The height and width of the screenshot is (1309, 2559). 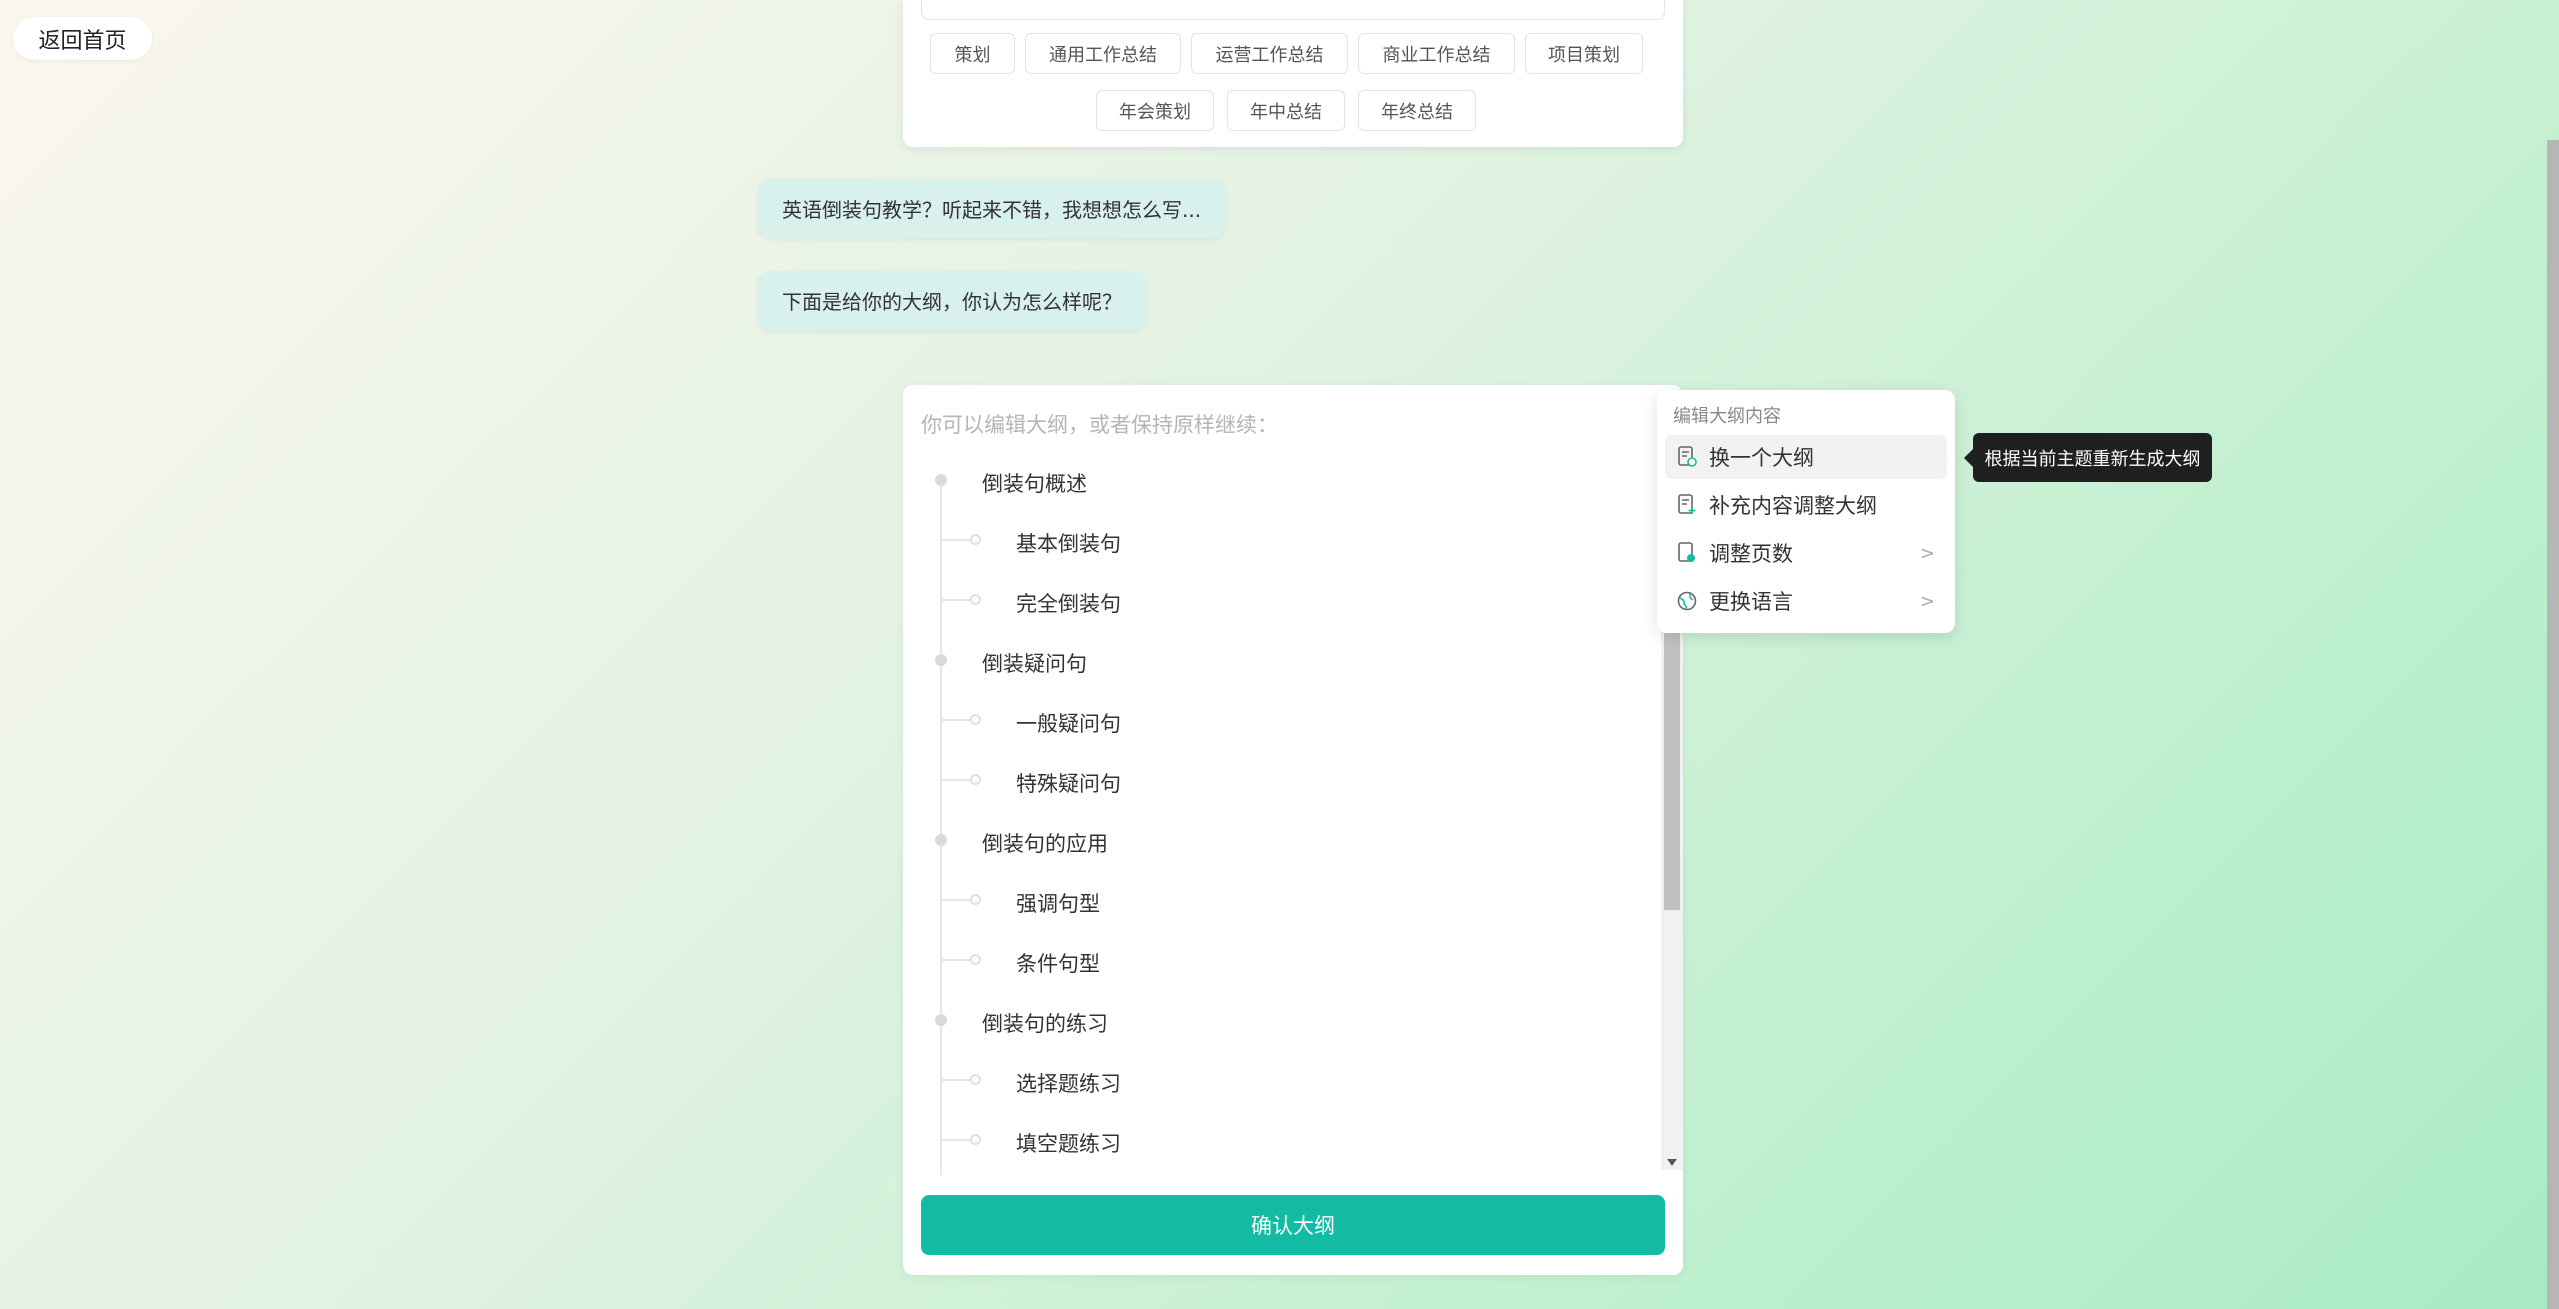 I want to click on outline-item: 特殊疑问句, so click(x=1068, y=783).